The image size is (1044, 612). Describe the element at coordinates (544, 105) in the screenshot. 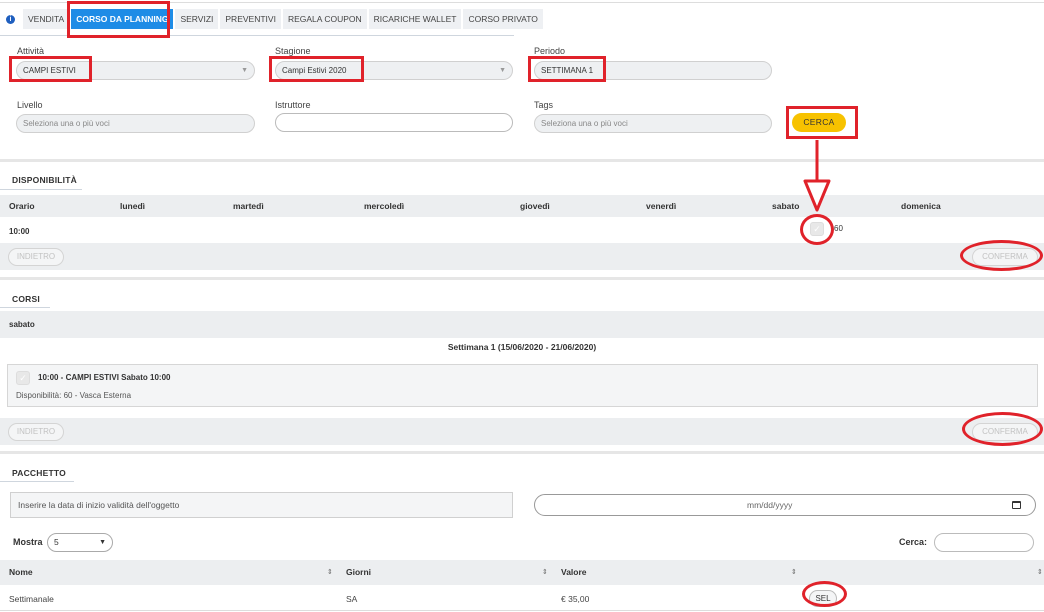

I see `tags-label: Tags` at that location.